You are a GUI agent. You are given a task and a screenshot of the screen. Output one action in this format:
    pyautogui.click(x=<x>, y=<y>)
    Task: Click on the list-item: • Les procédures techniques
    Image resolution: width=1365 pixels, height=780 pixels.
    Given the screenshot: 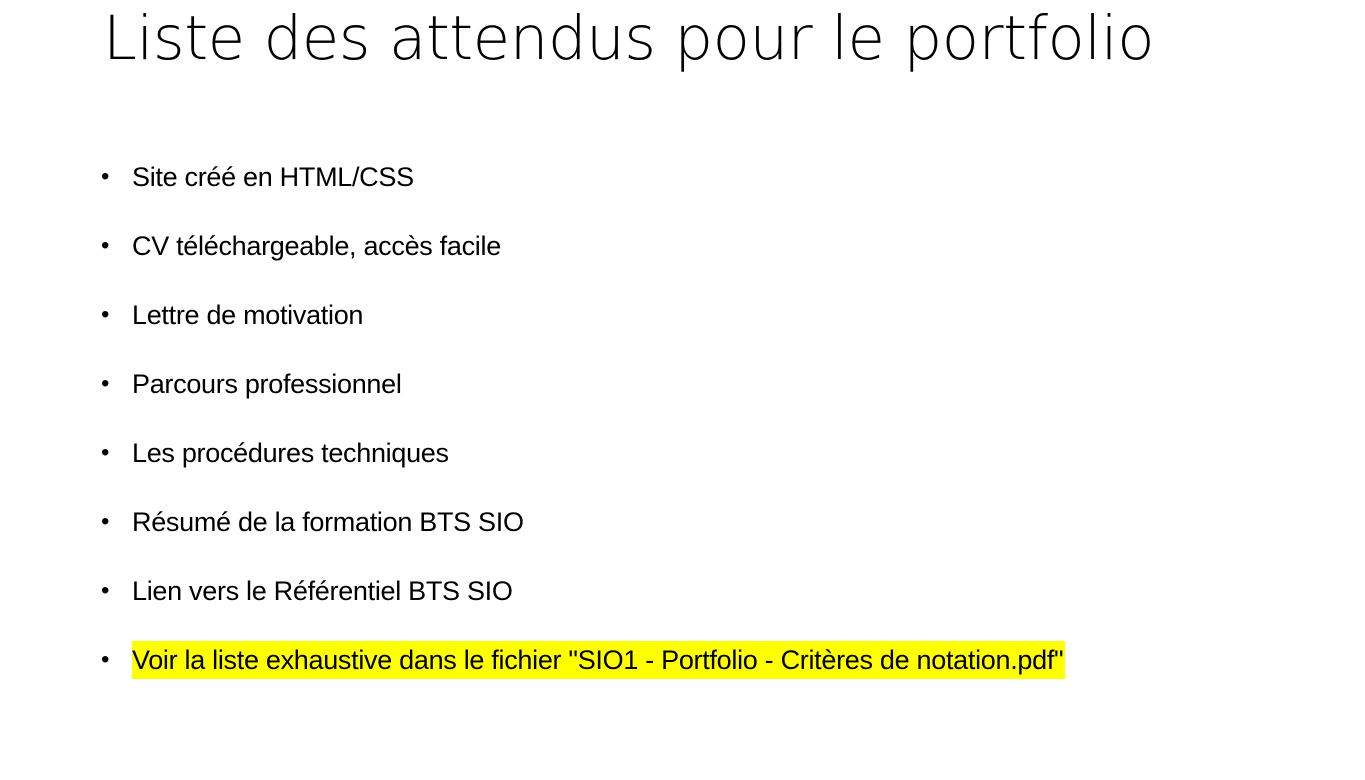 What is the action you would take?
    pyautogui.click(x=583, y=468)
    